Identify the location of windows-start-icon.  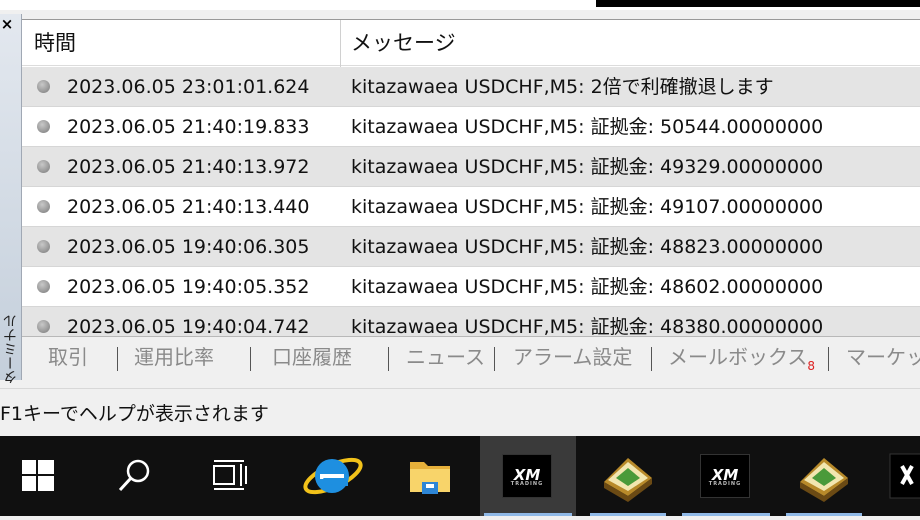
(38, 475).